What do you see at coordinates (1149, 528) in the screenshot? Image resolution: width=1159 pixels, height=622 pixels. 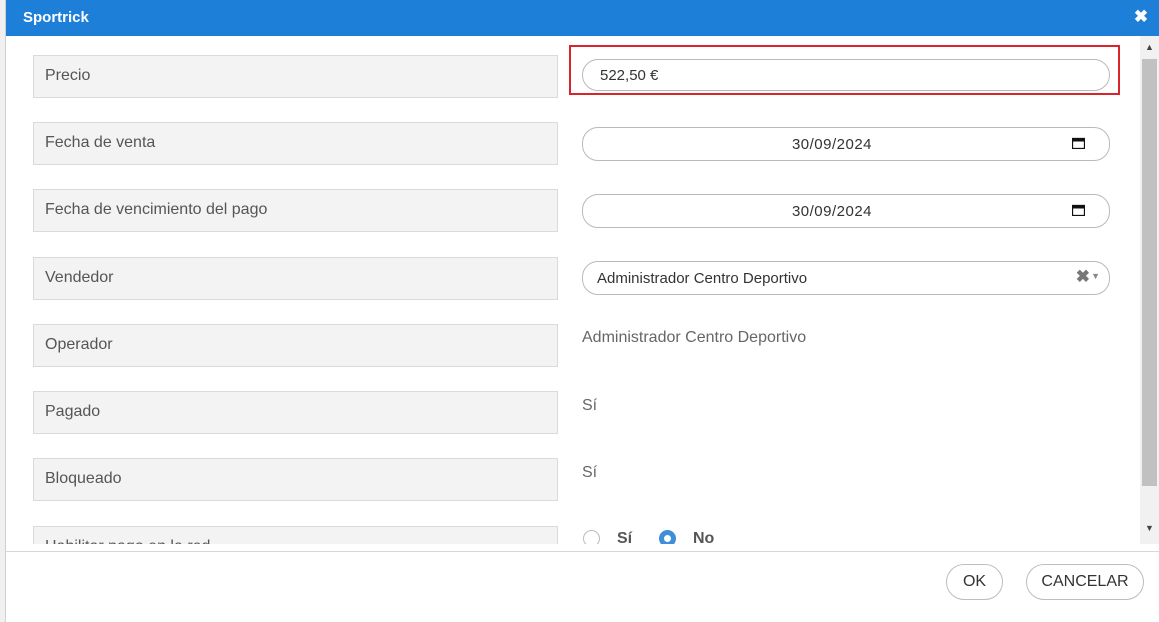 I see `scroll-down-icon: ▼` at bounding box center [1149, 528].